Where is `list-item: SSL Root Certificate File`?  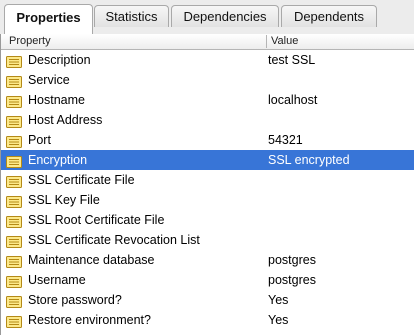 list-item: SSL Root Certificate File is located at coordinates (207, 220).